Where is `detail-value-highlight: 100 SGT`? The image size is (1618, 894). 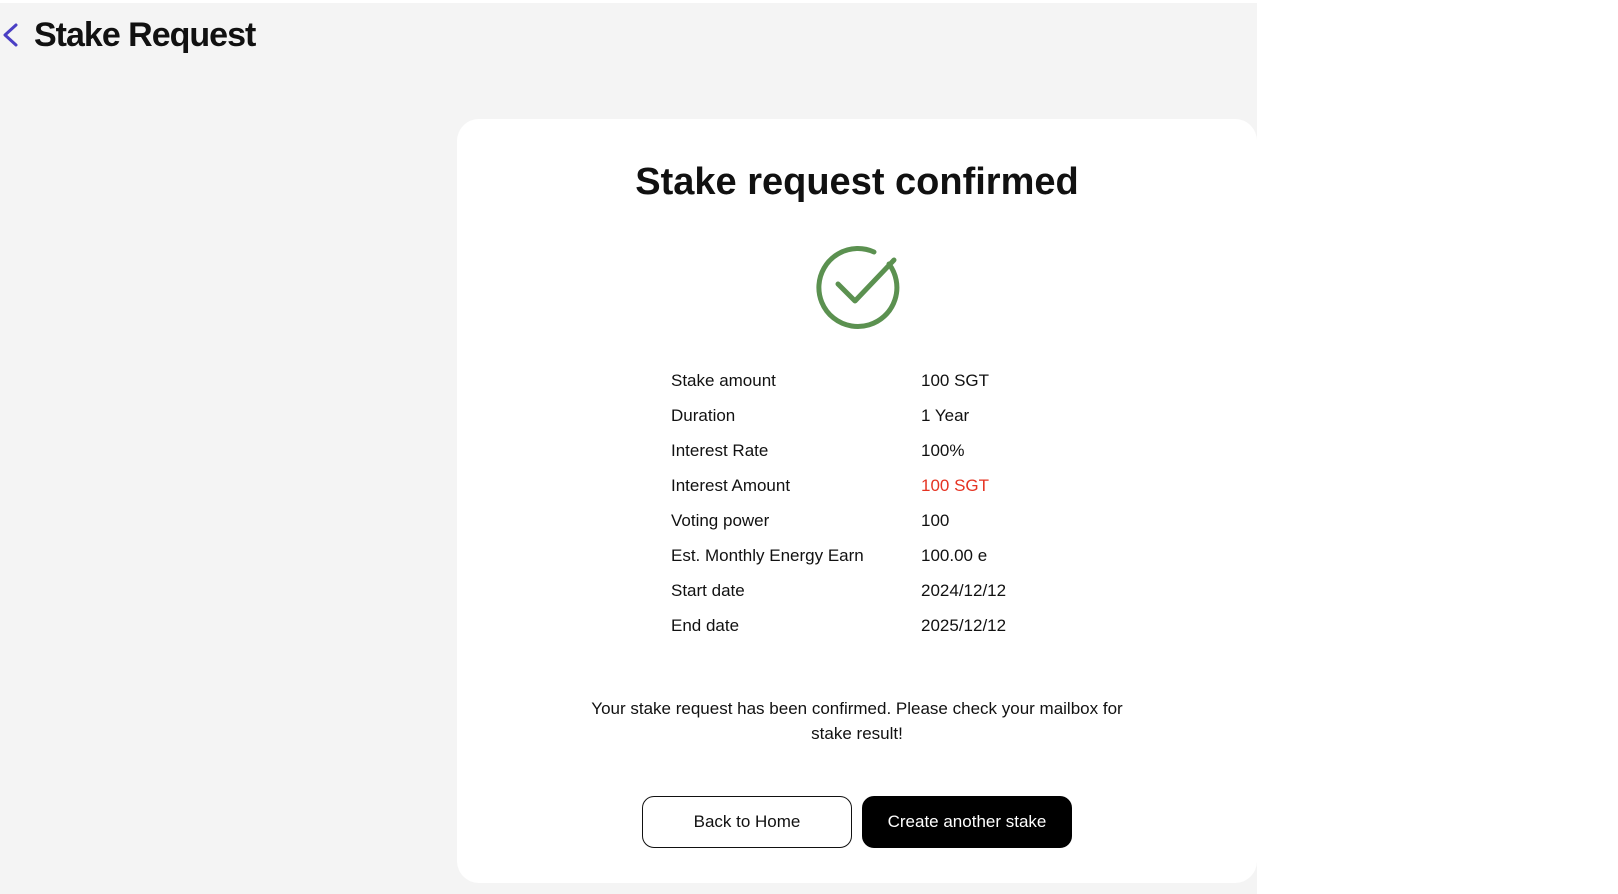
detail-value-highlight: 100 SGT is located at coordinates (955, 485).